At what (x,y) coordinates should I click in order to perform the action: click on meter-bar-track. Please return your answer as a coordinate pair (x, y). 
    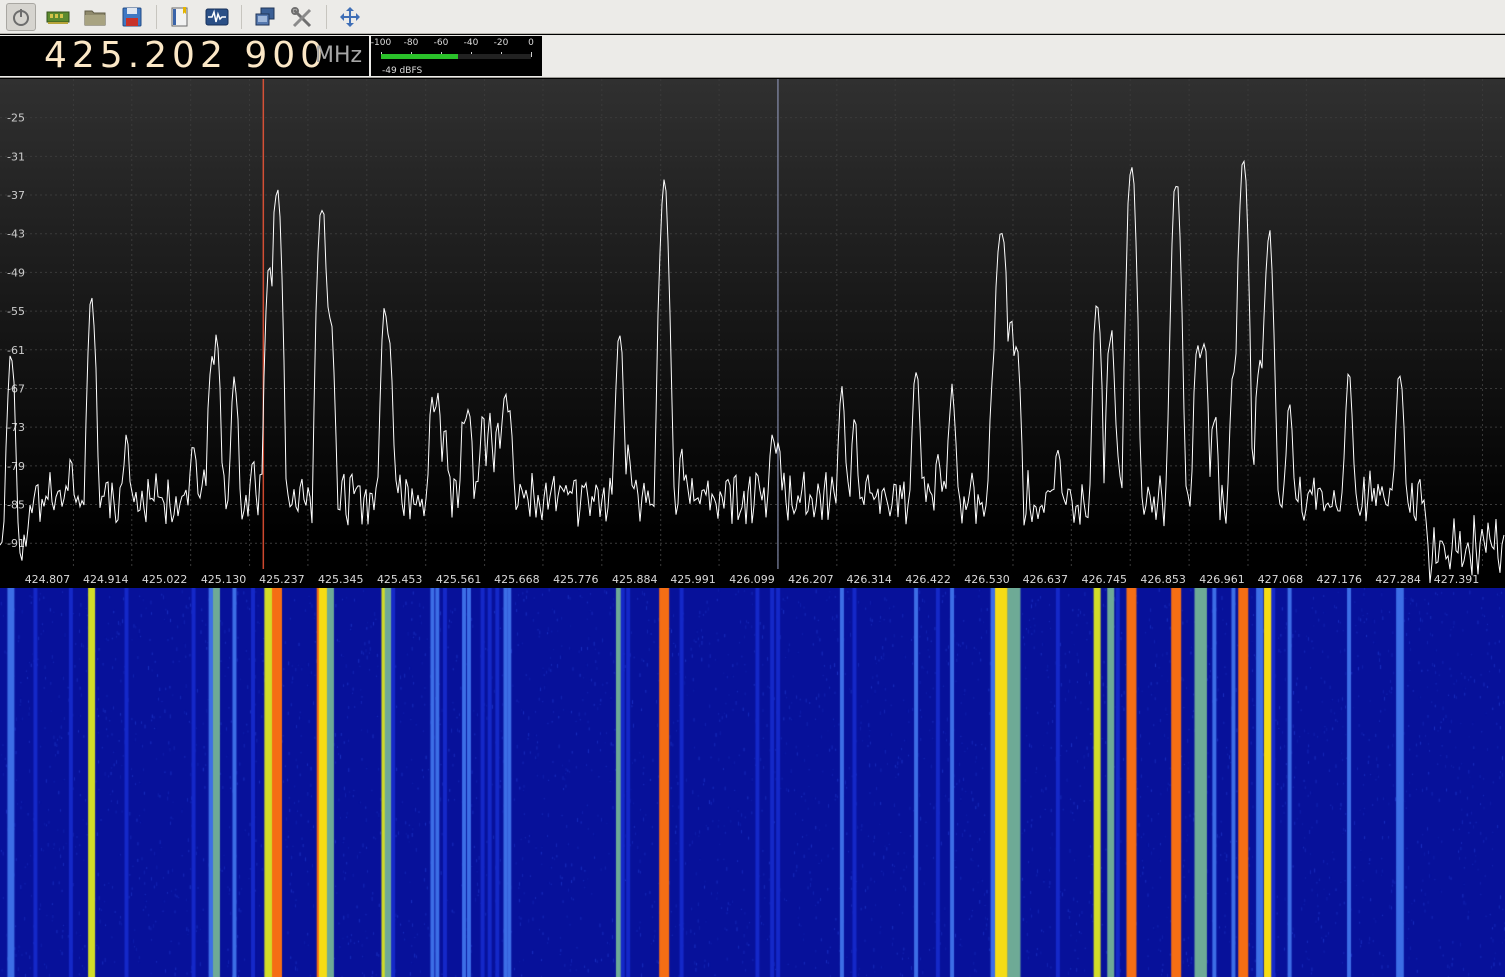
    Looking at the image, I should click on (456, 56).